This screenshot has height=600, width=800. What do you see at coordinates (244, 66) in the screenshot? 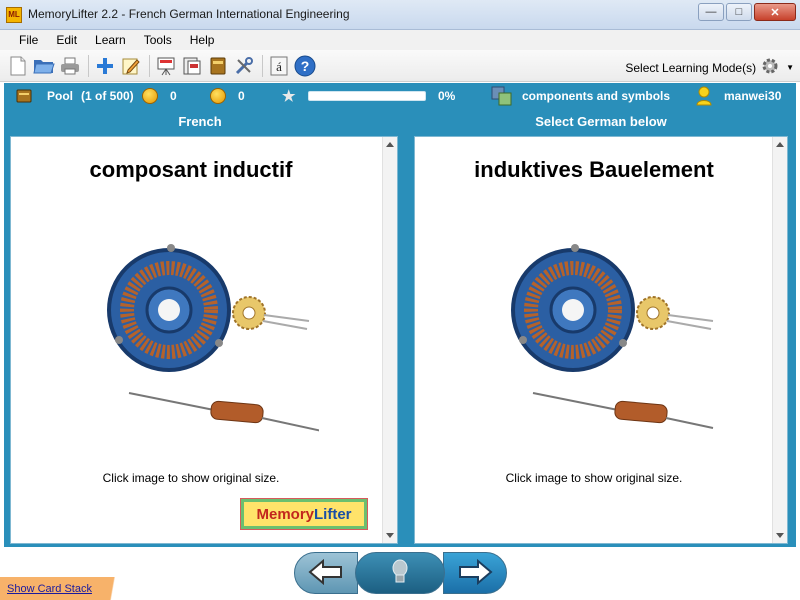
I see `settings-icon` at bounding box center [244, 66].